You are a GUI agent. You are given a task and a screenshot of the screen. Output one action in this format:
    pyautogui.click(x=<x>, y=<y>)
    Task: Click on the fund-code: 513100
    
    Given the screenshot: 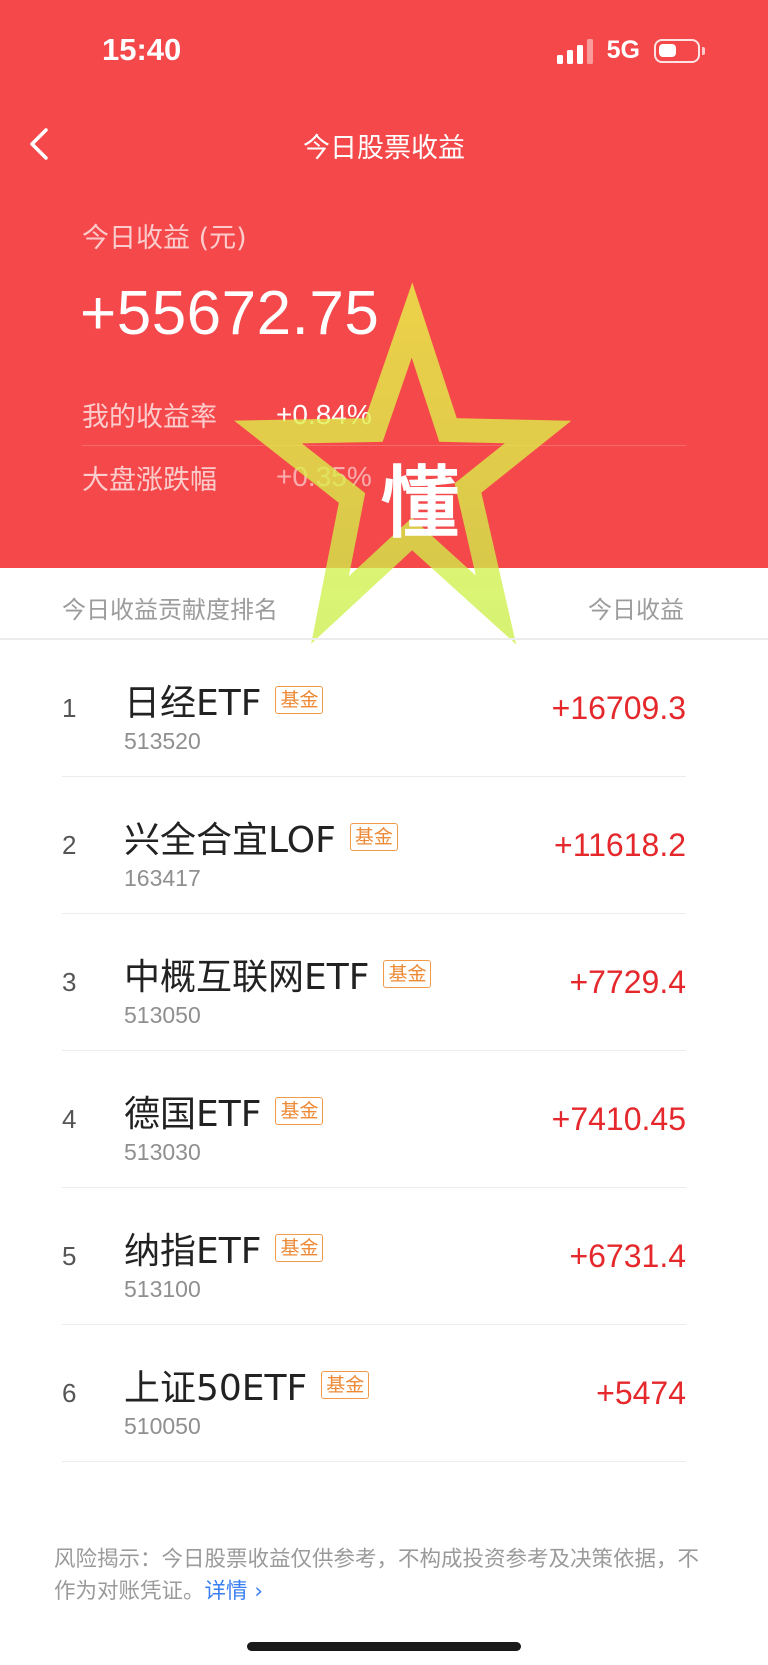 What is the action you would take?
    pyautogui.click(x=162, y=1289)
    